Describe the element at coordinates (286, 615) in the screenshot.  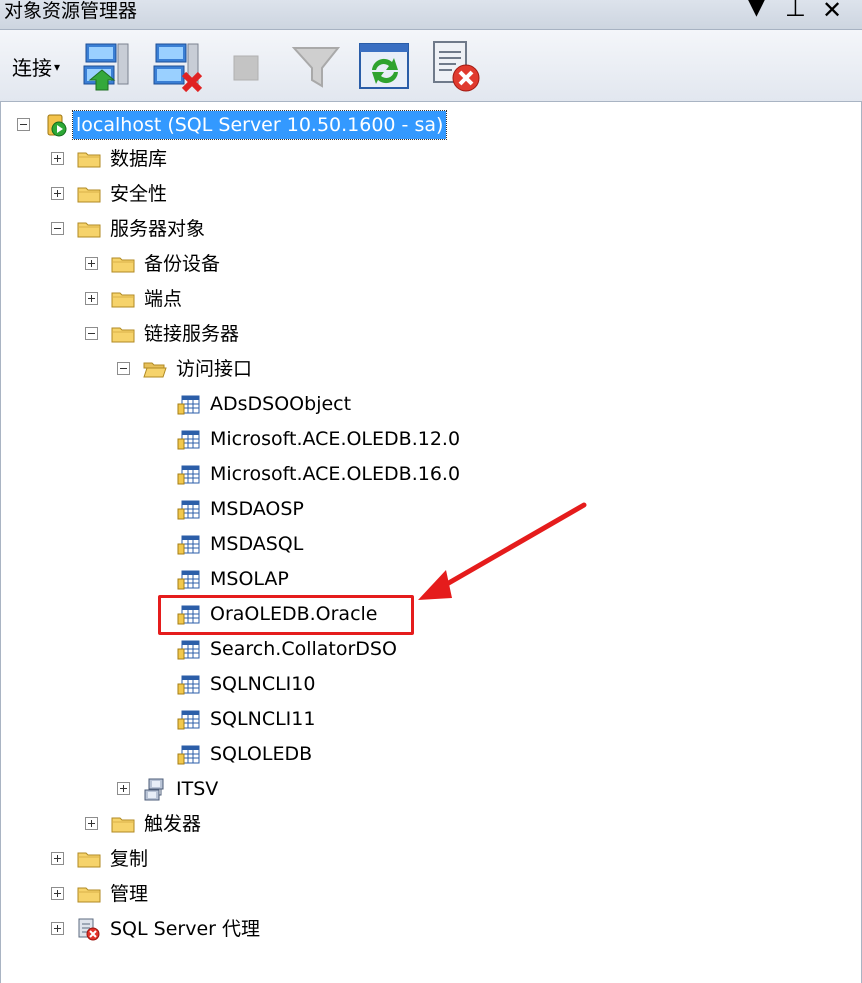
I see `annotation-highlight-box` at that location.